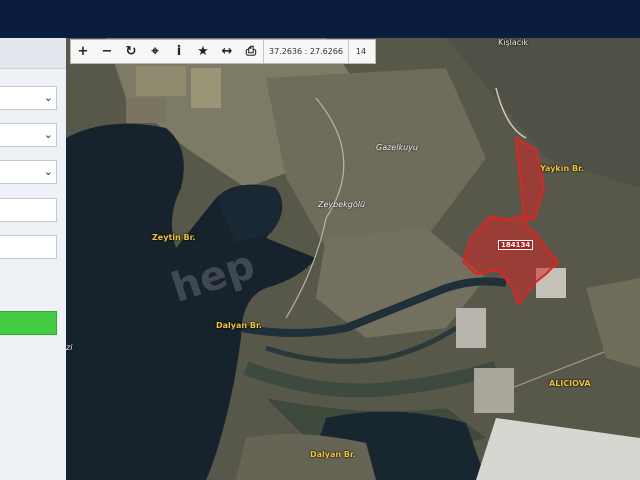 The image size is (640, 480). What do you see at coordinates (203, 51) in the screenshot?
I see `star-icon: ★` at bounding box center [203, 51].